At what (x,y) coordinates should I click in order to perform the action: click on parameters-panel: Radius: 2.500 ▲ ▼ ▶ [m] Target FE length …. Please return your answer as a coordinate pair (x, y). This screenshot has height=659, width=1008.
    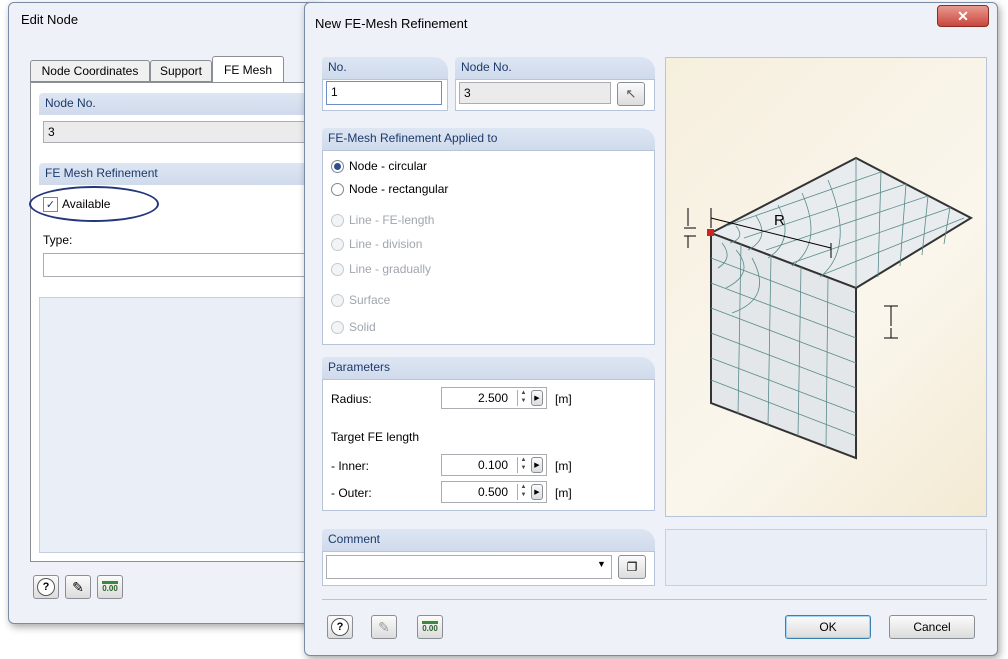
    Looking at the image, I should click on (488, 445).